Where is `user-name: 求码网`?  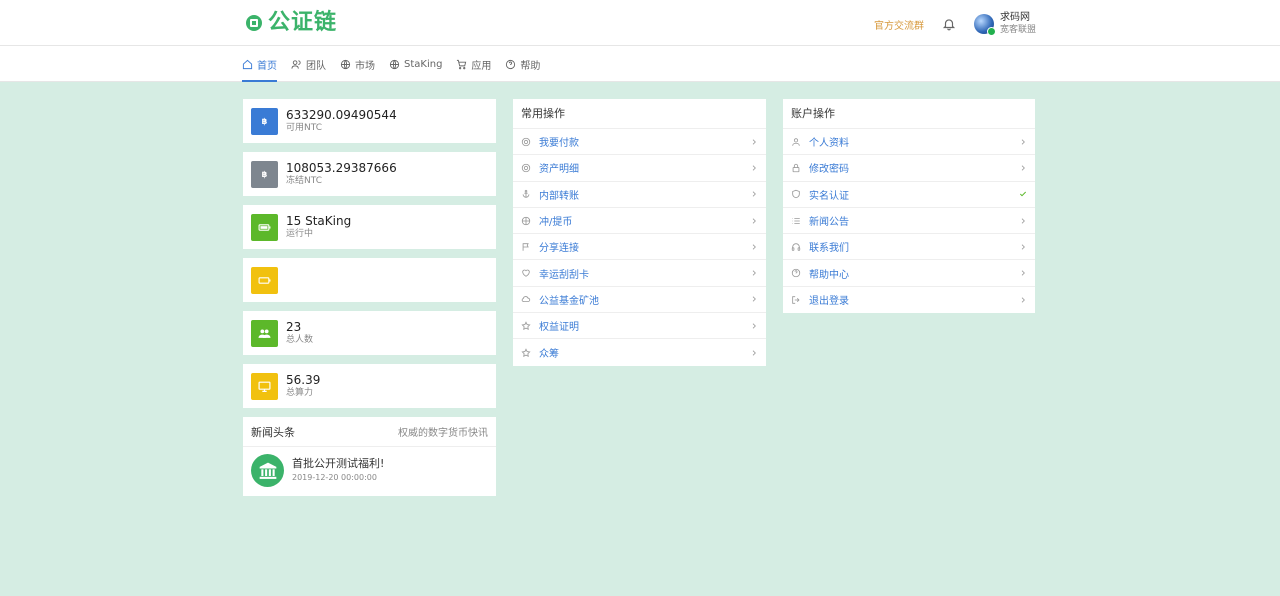 user-name: 求码网 is located at coordinates (1014, 17).